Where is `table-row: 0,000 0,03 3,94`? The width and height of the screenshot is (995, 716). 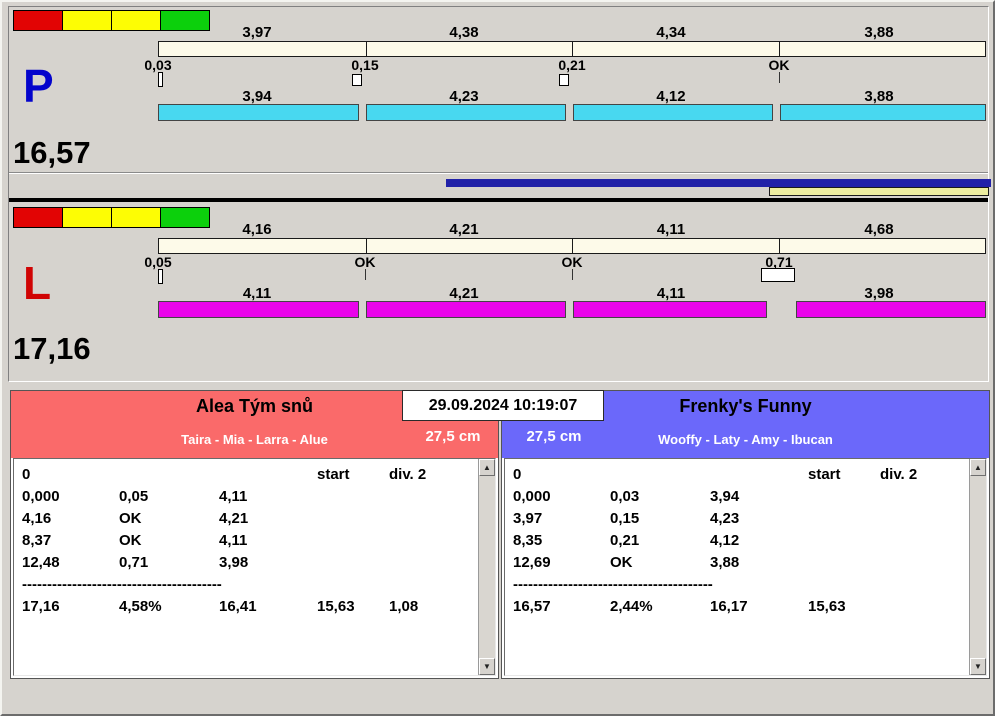
table-row: 0,000 0,03 3,94 is located at coordinates (738, 497).